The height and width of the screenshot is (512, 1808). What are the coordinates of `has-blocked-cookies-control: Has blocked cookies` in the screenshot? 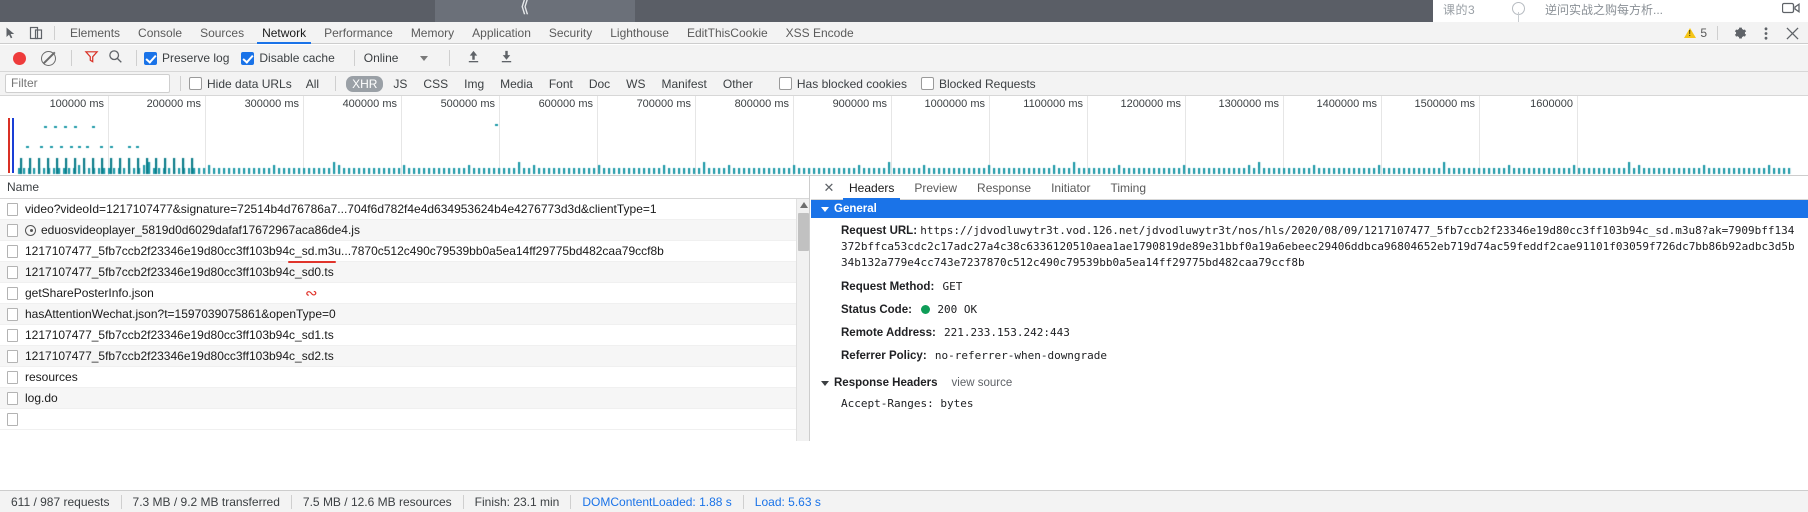 It's located at (848, 84).